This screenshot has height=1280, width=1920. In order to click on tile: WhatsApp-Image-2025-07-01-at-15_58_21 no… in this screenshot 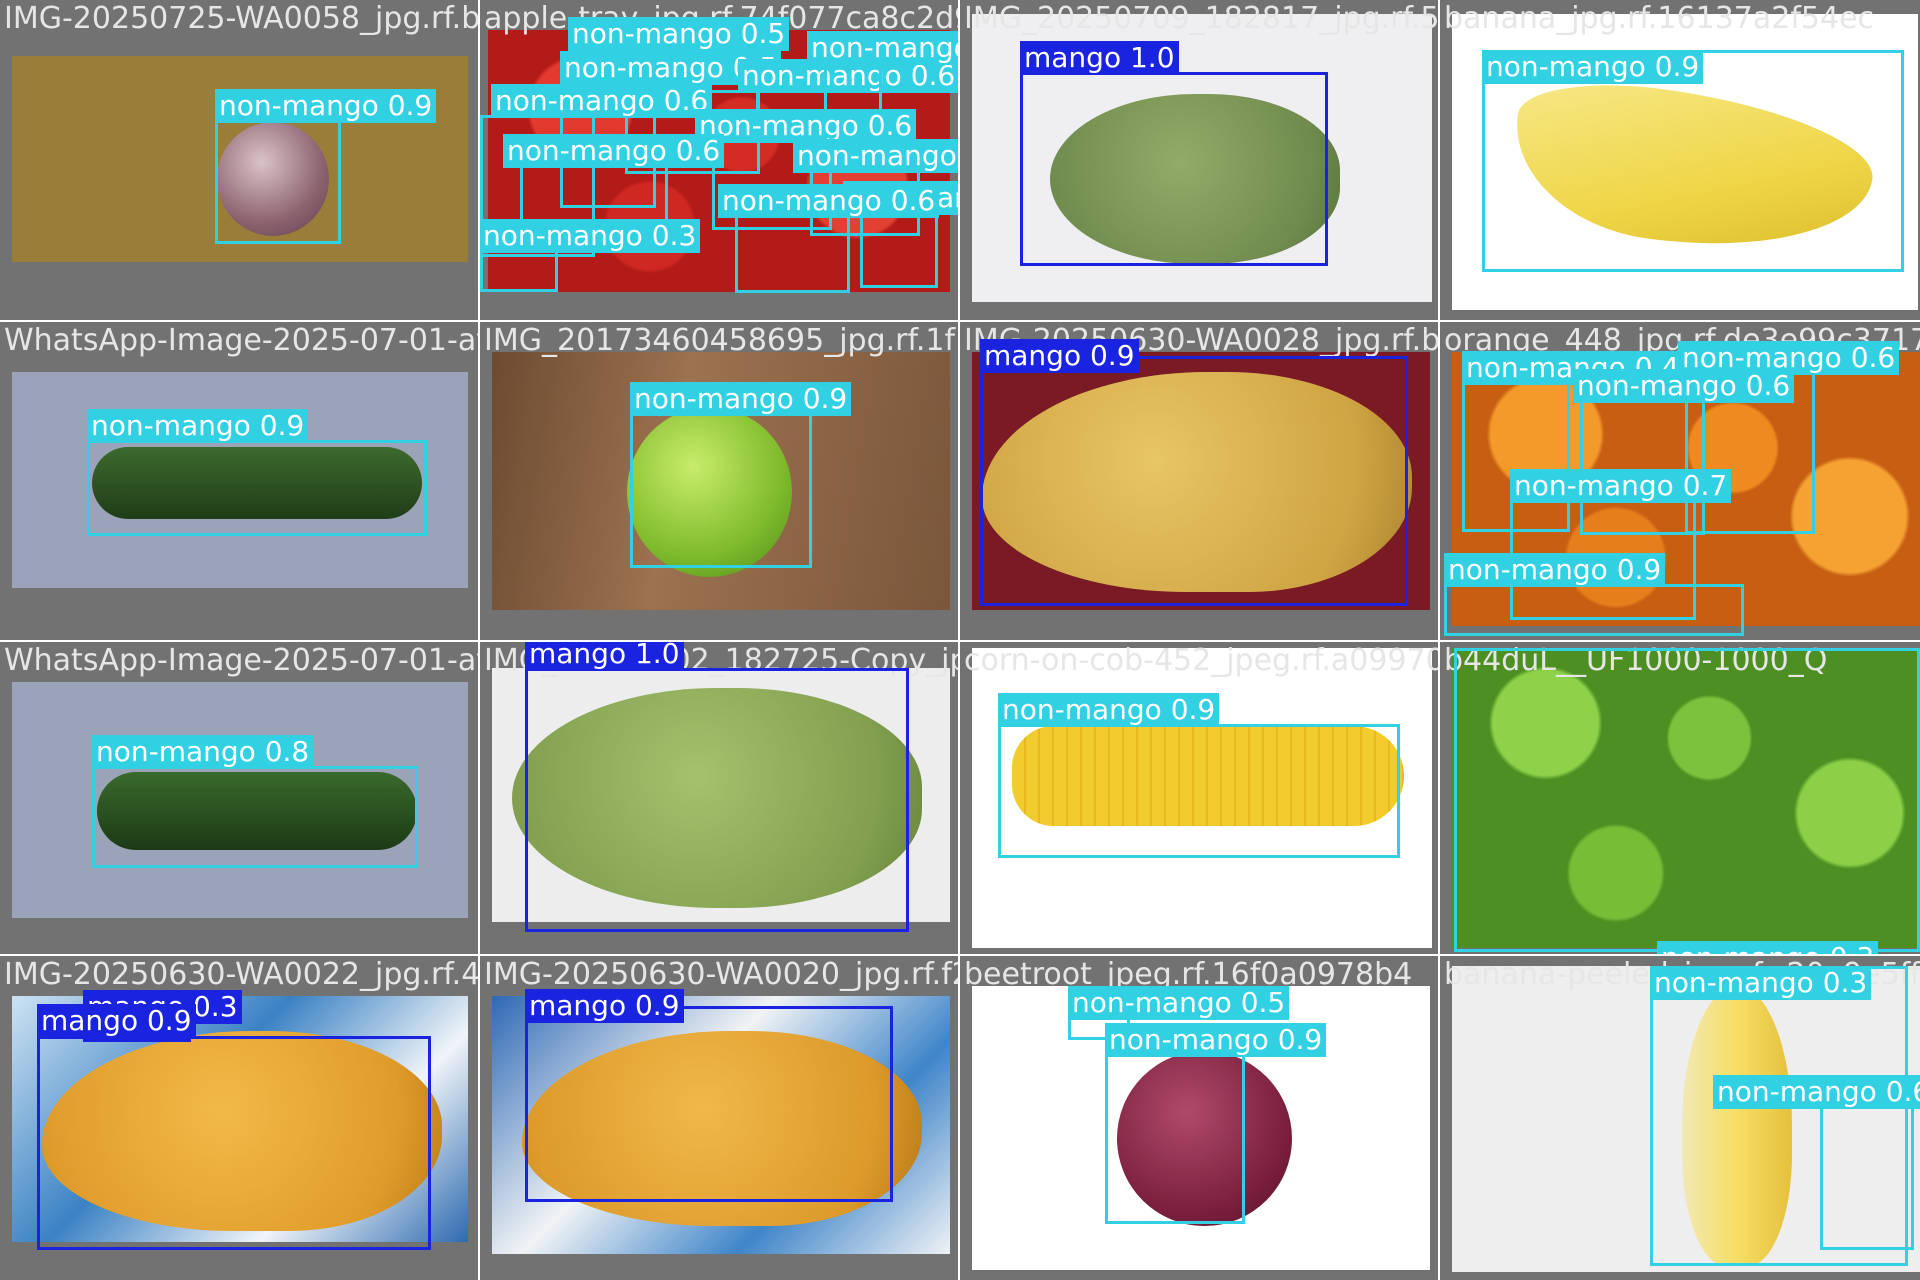, I will do `click(239, 798)`.